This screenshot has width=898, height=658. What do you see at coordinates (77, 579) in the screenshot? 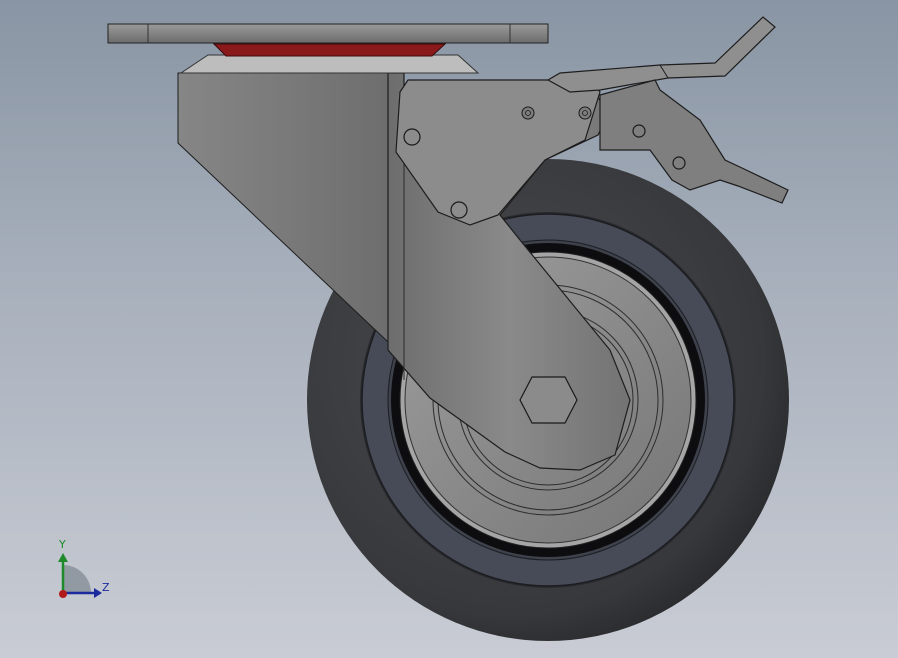
I see `triad-plane` at bounding box center [77, 579].